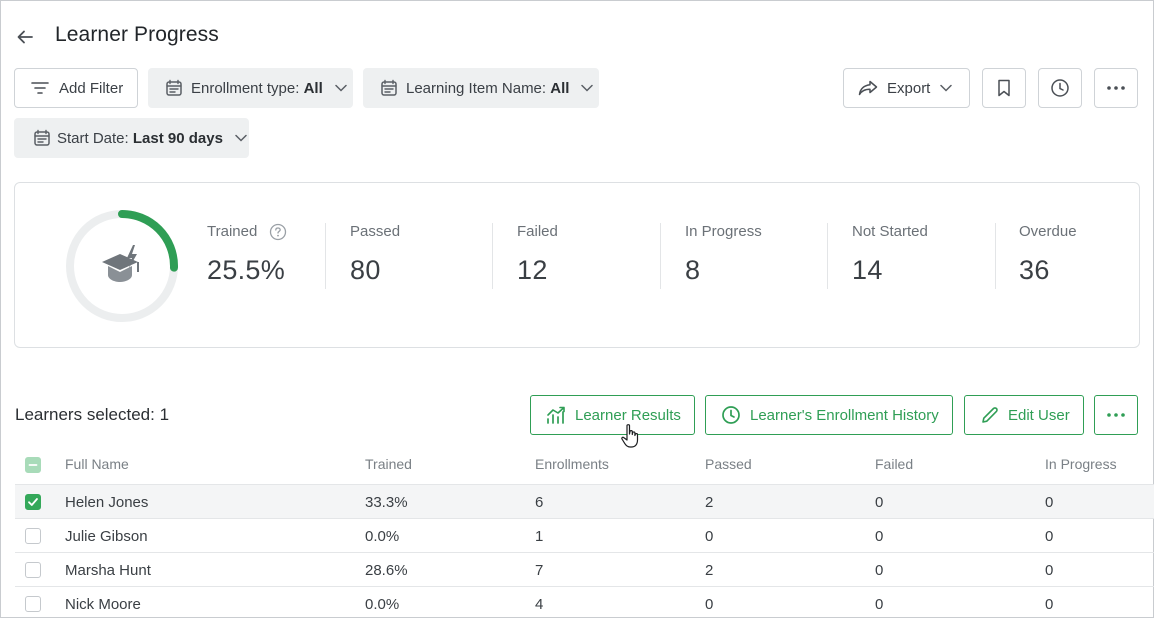  I want to click on column-header-full-name: Full Name, so click(97, 464).